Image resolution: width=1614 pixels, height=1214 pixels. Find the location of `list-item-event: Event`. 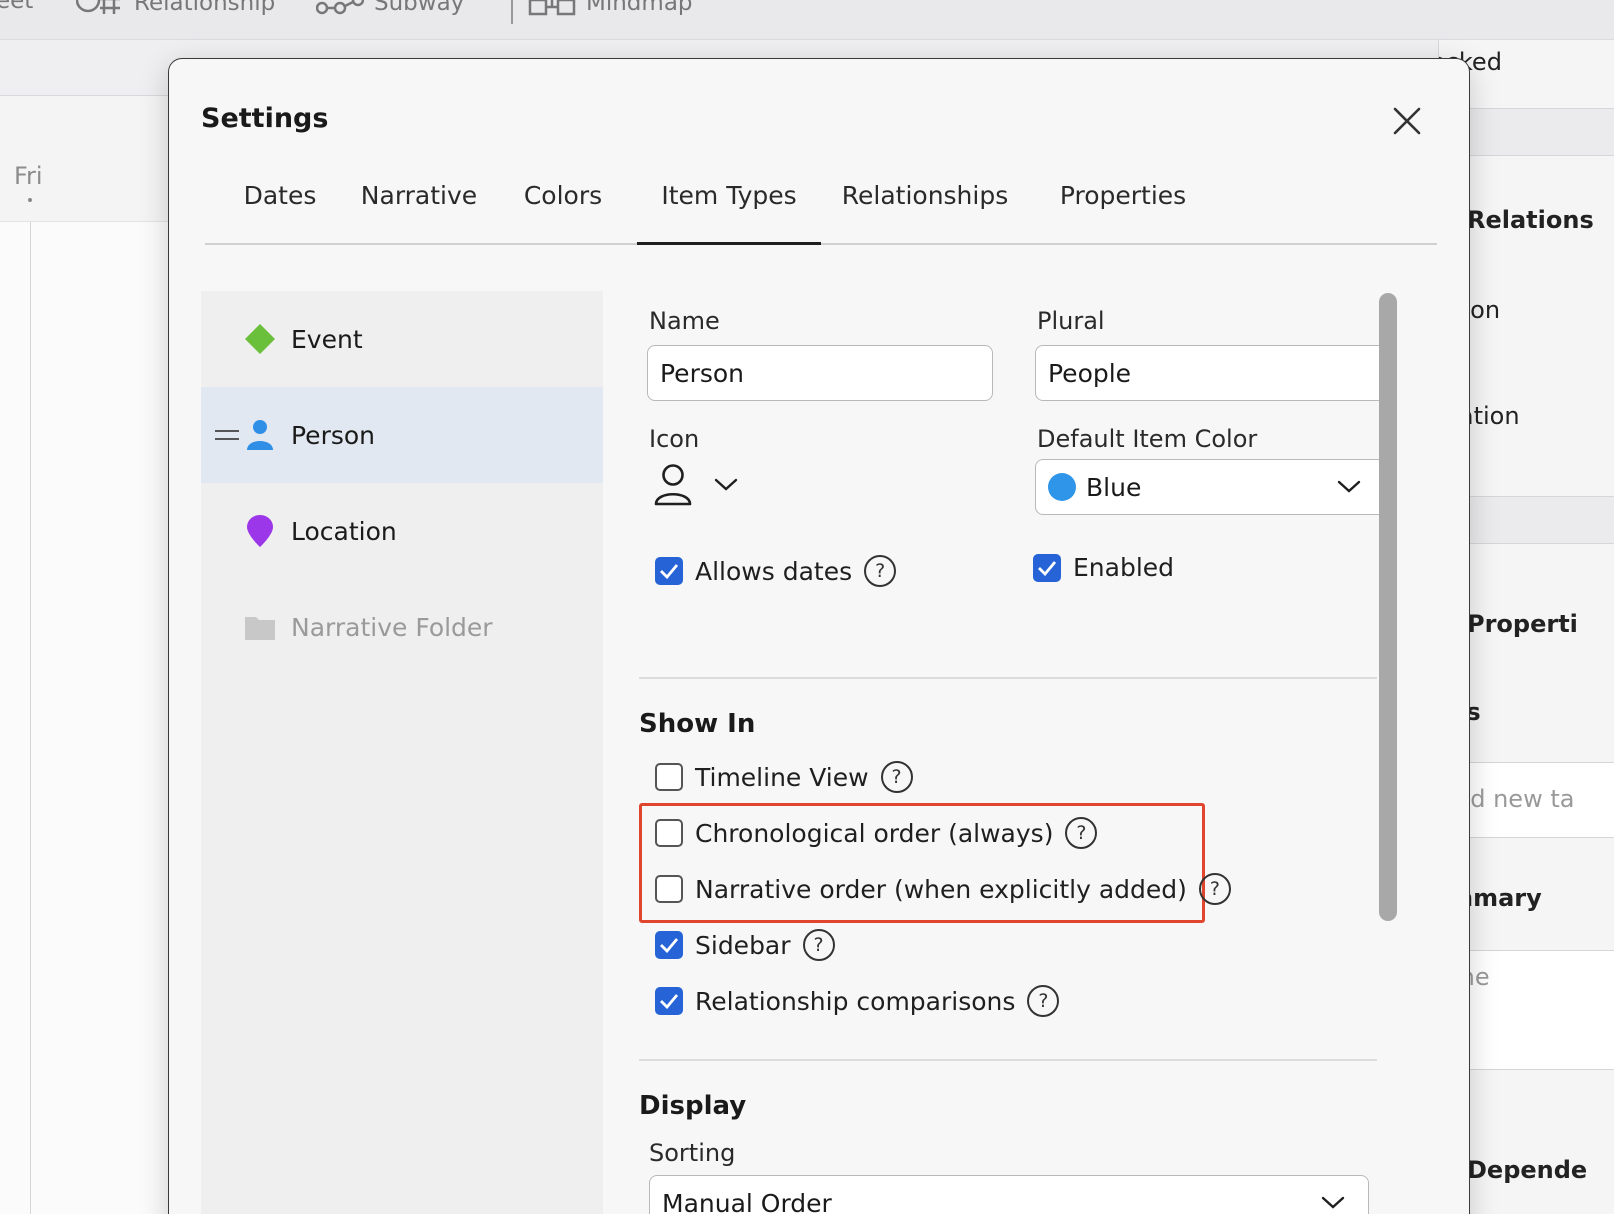

list-item-event: Event is located at coordinates (402, 339).